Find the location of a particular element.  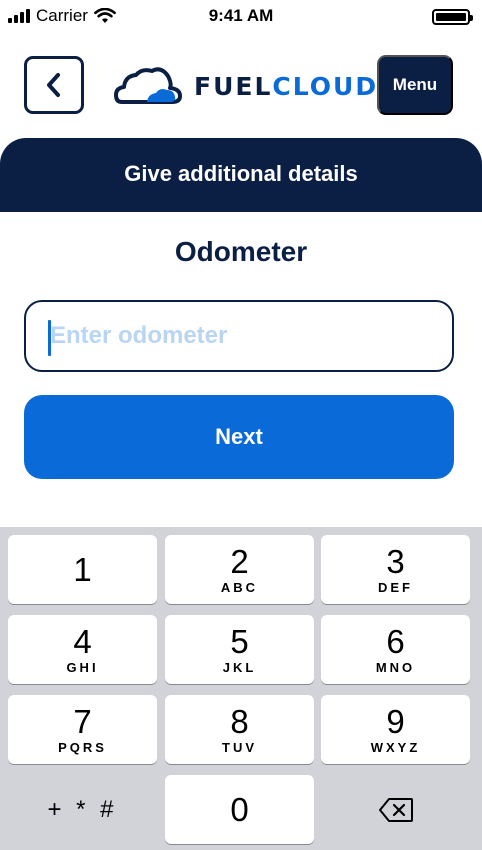

key-1: 1 is located at coordinates (82, 569).